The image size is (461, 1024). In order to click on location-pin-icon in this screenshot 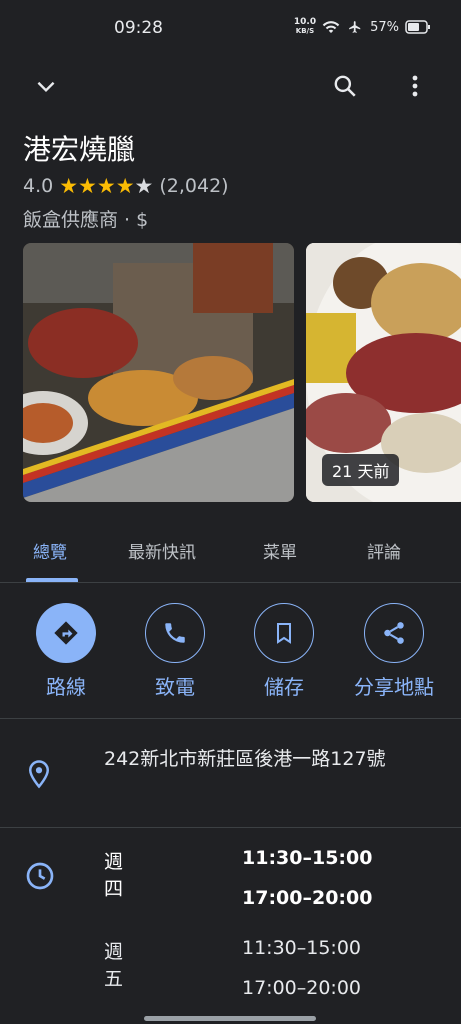, I will do `click(39, 776)`.